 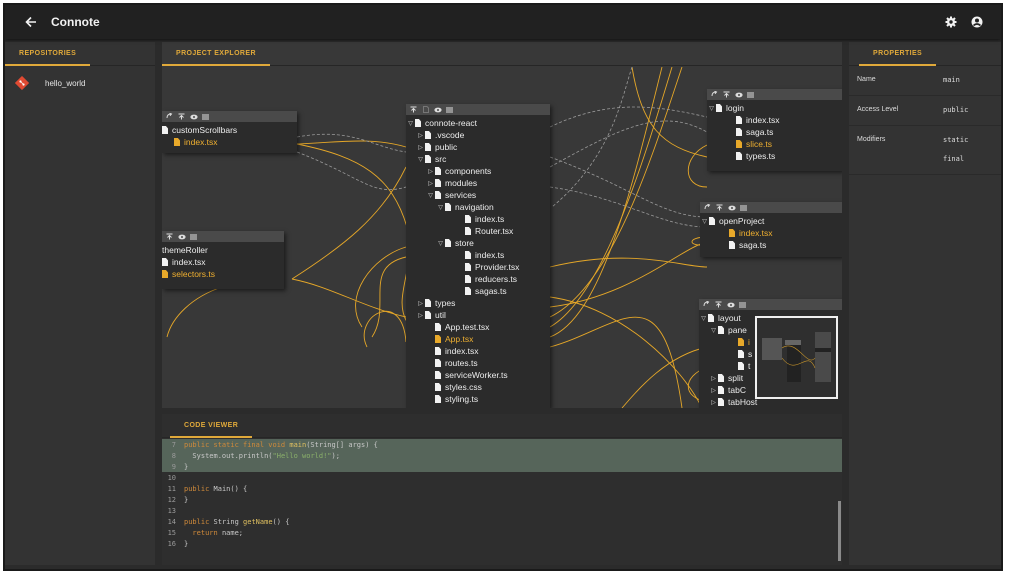 I want to click on tree-row: routes.ts, so click(x=478, y=363).